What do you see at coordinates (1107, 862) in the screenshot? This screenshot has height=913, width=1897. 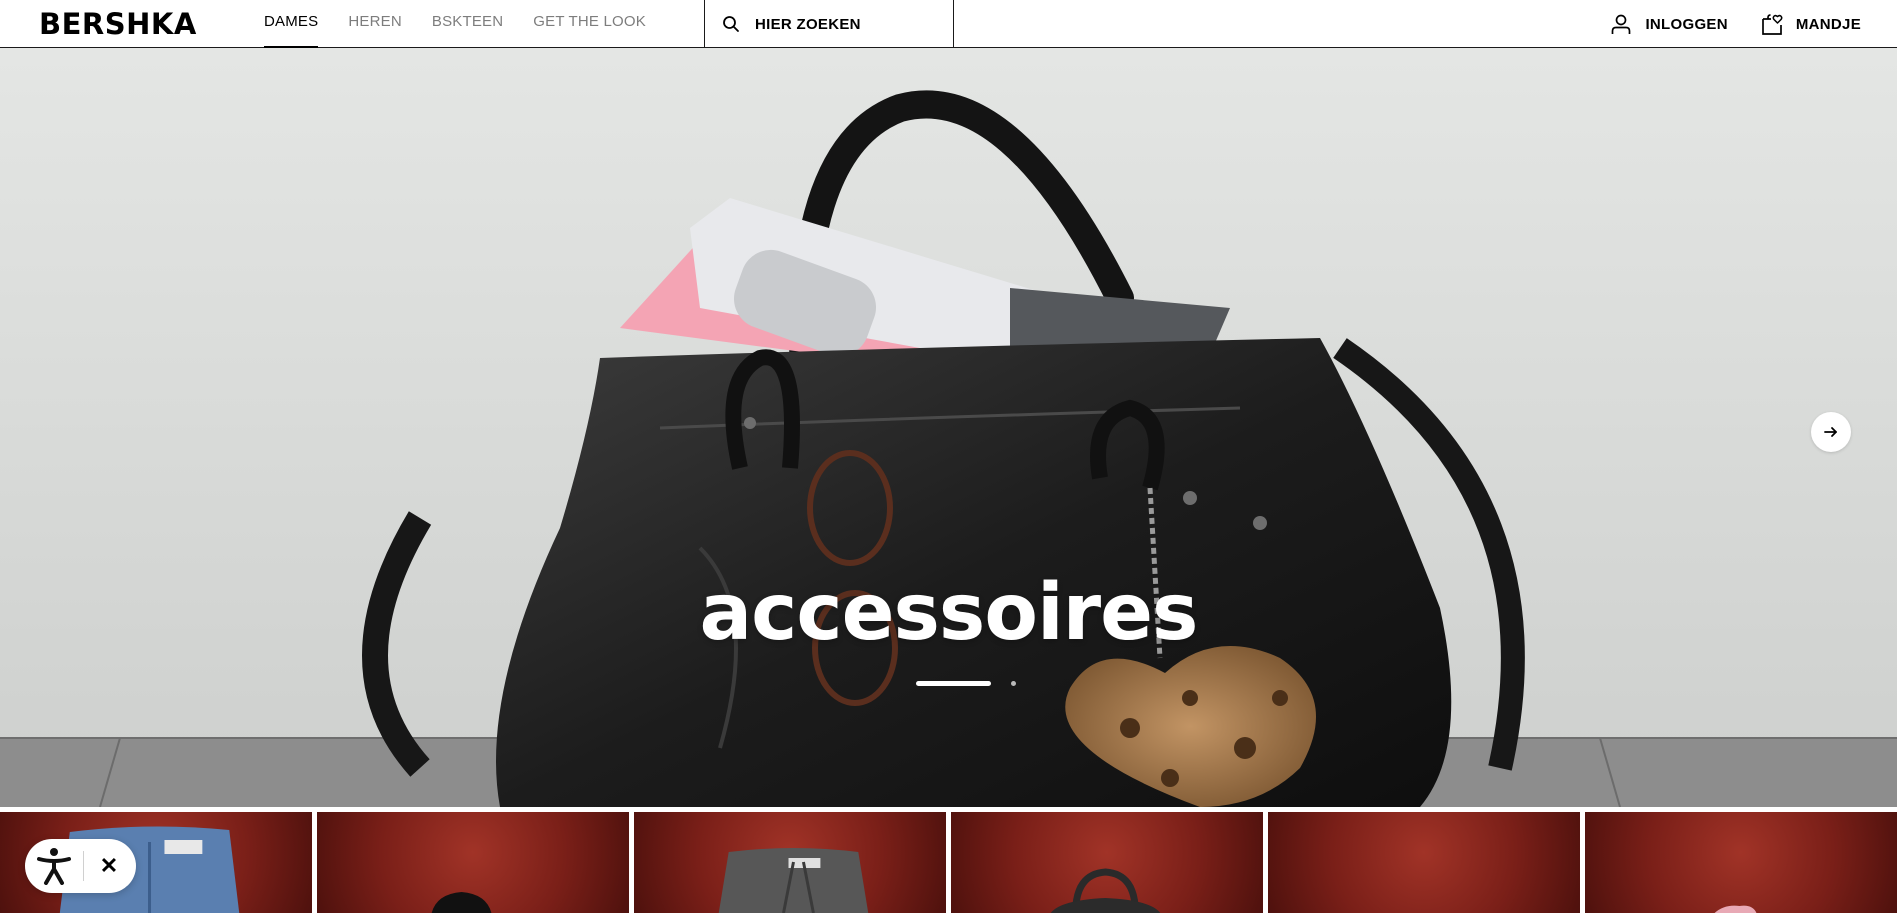 I see `category-tile-bag` at bounding box center [1107, 862].